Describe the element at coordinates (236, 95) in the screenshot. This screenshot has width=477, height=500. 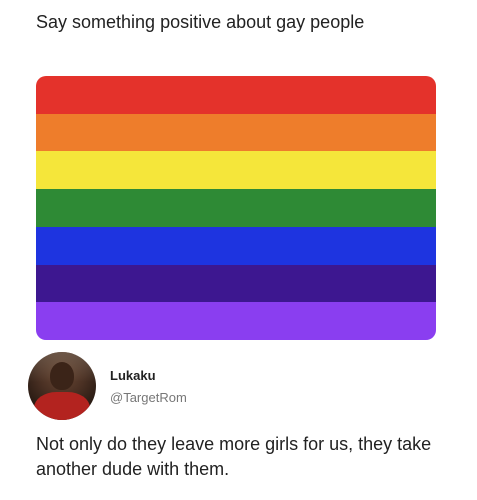
I see `flag-stripe-red` at that location.